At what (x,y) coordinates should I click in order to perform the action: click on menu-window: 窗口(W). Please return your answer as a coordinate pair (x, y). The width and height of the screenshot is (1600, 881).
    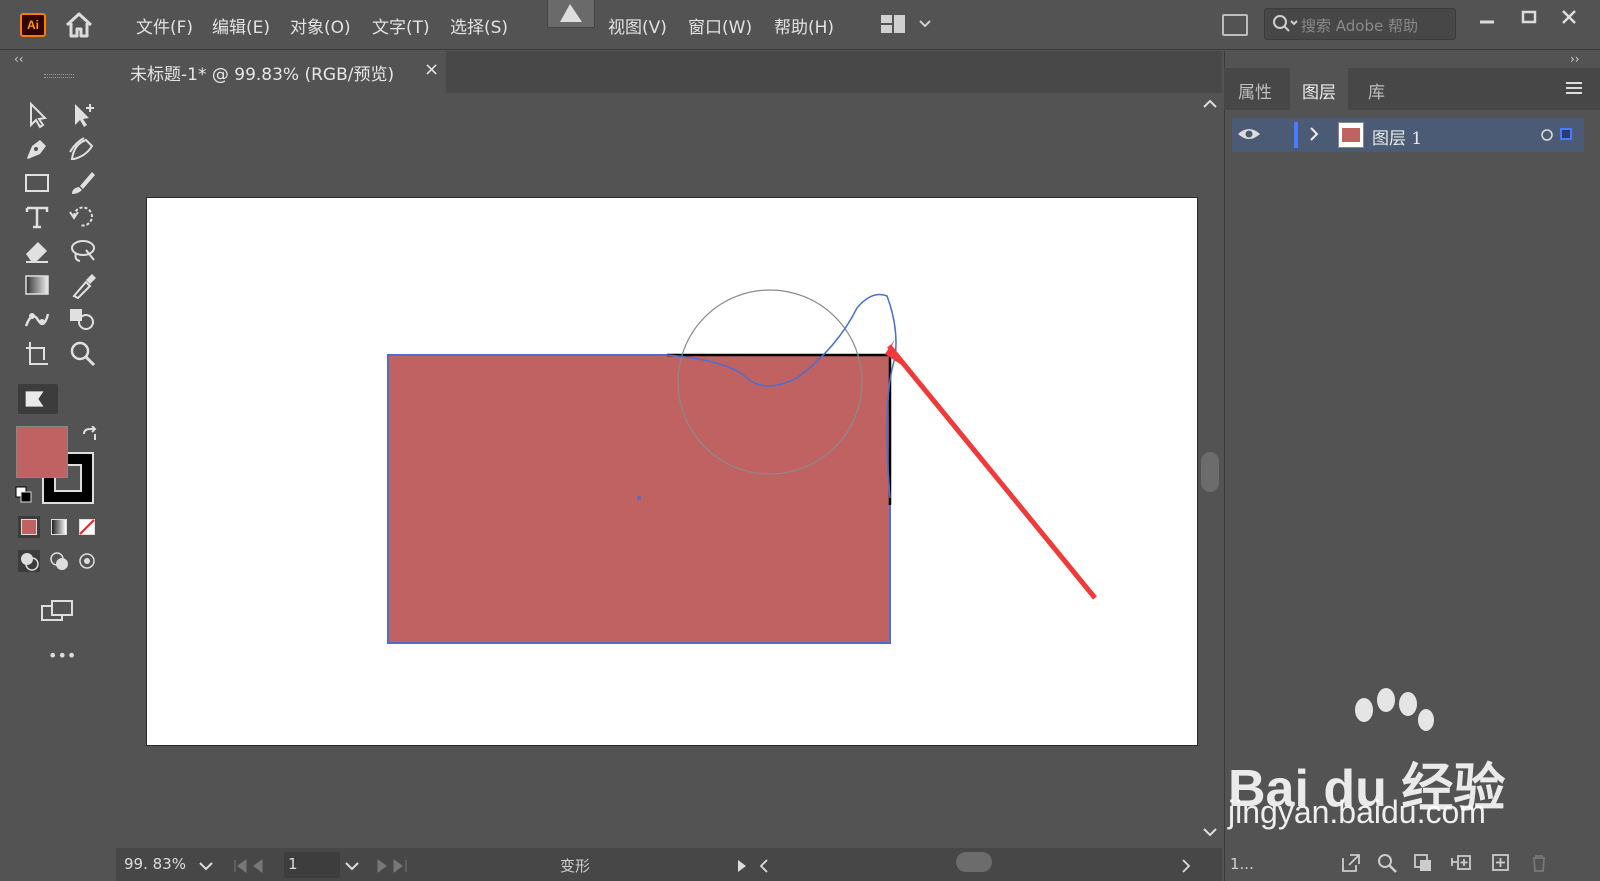
    Looking at the image, I should click on (720, 25).